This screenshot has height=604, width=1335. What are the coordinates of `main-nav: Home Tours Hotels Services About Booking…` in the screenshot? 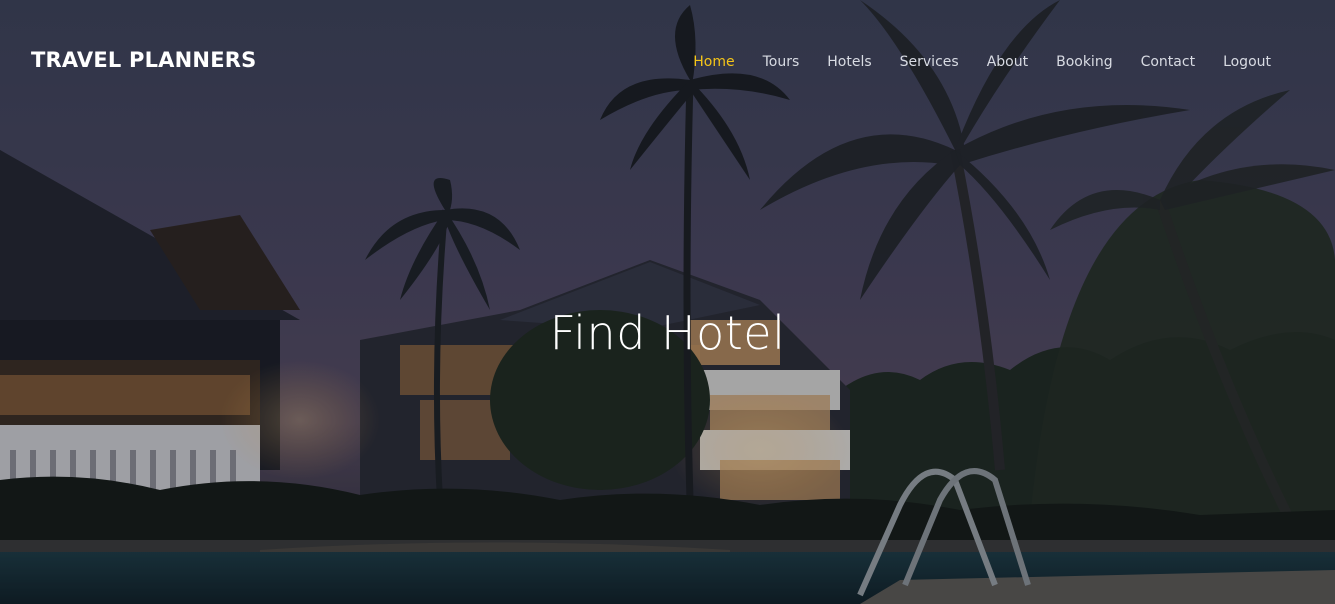 It's located at (968, 62).